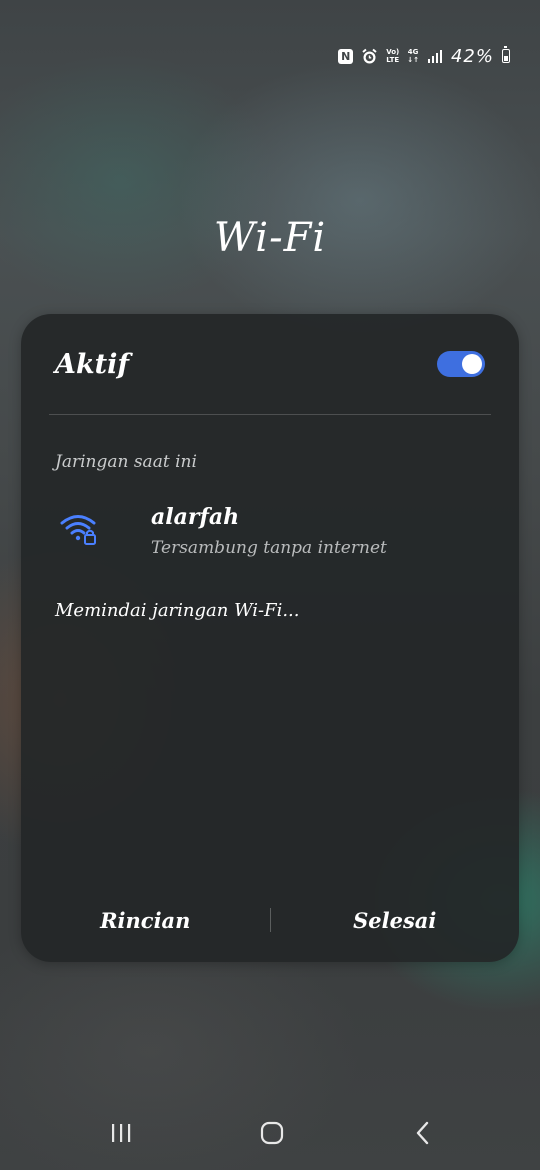 This screenshot has height=1170, width=540. I want to click on toggle-knob, so click(472, 364).